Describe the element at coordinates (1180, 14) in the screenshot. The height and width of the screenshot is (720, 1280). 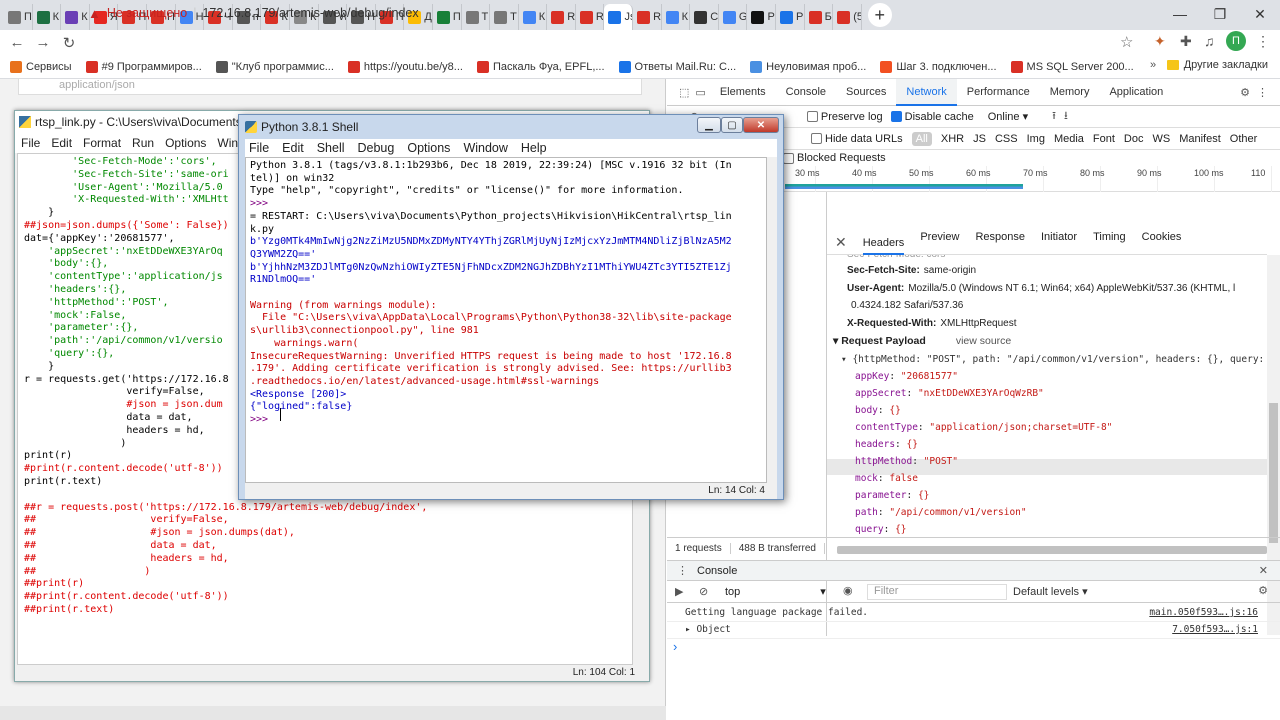
I see `window-minimize-button: —` at that location.